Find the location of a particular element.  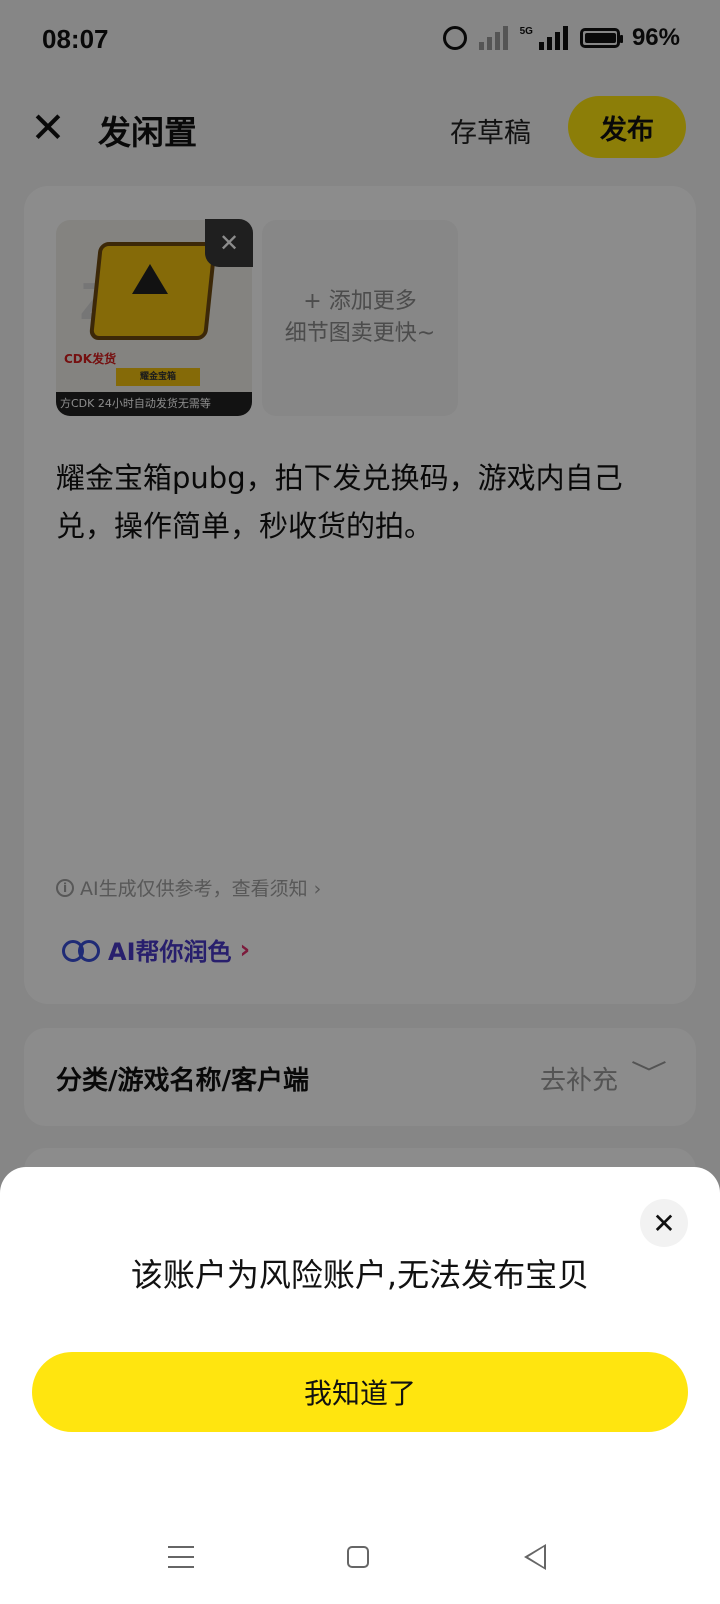

back-icon is located at coordinates (535, 1557).